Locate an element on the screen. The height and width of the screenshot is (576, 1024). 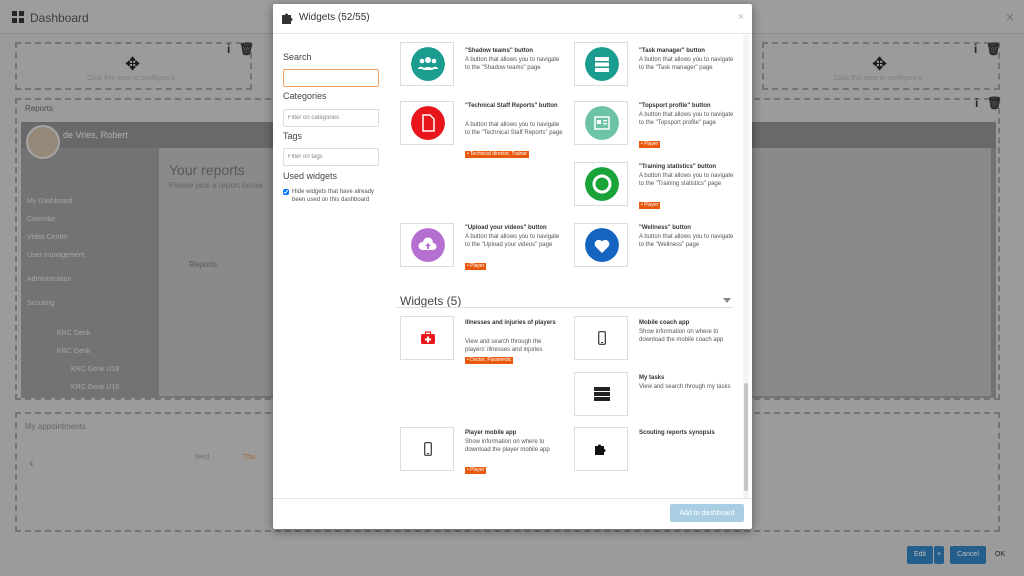
lifebuoy-icon is located at coordinates (602, 184).